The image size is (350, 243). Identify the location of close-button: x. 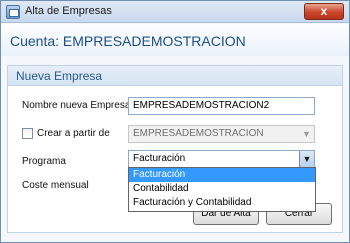
(324, 11).